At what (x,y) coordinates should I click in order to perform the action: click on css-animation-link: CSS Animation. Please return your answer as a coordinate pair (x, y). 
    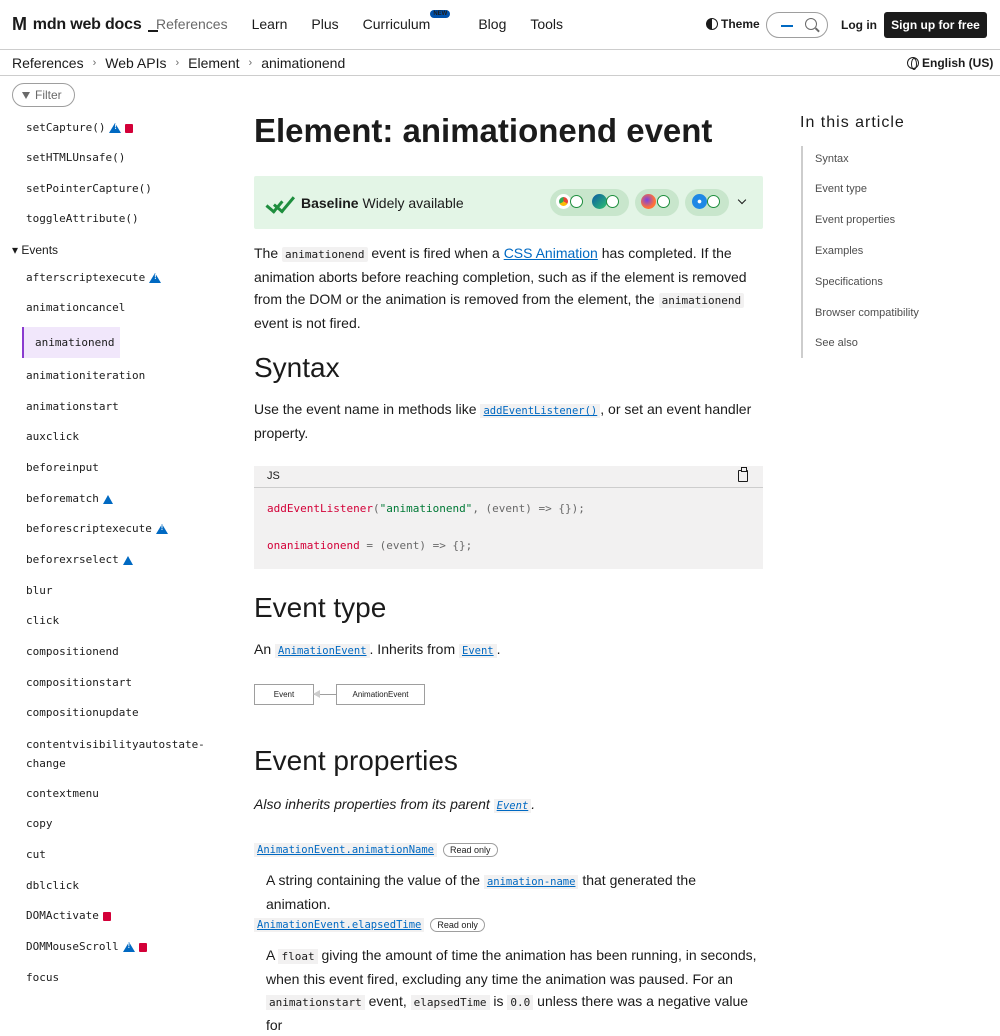
    Looking at the image, I should click on (551, 253).